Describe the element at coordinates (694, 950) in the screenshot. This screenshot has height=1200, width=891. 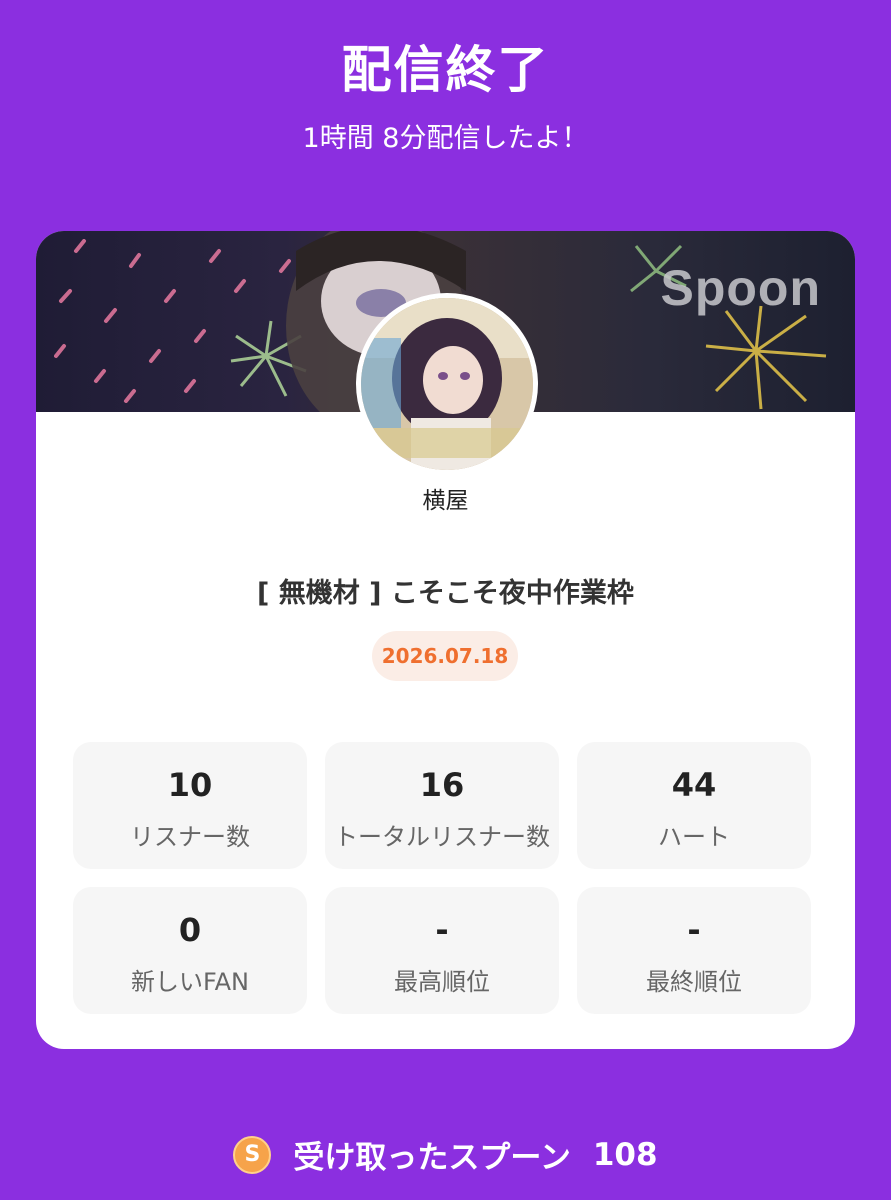
I see `stat-final-rank: - 最終順位` at that location.